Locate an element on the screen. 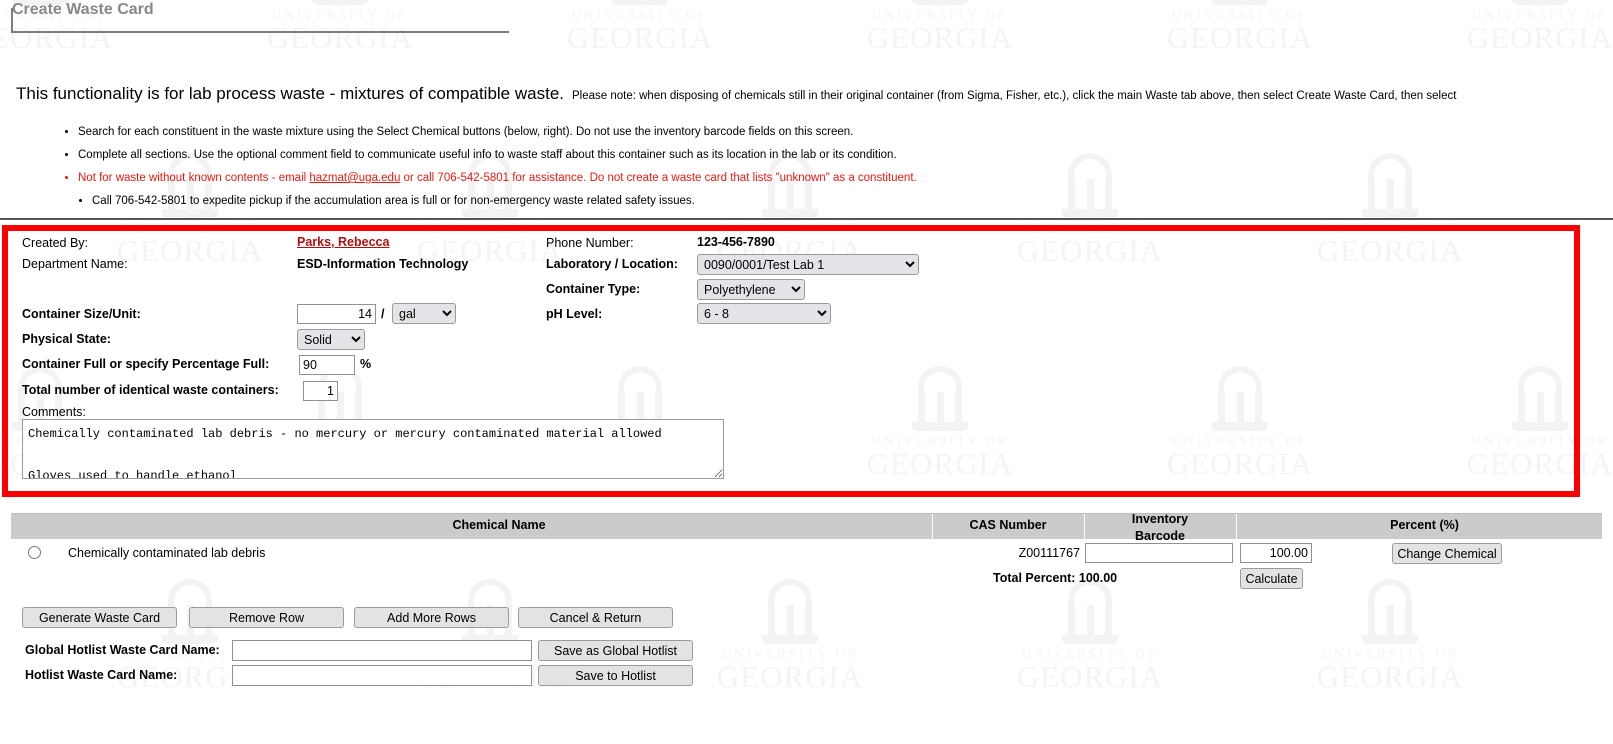 Image resolution: width=1613 pixels, height=744 pixels. hazmat-email-link: hazmat@uga.edu is located at coordinates (354, 178).